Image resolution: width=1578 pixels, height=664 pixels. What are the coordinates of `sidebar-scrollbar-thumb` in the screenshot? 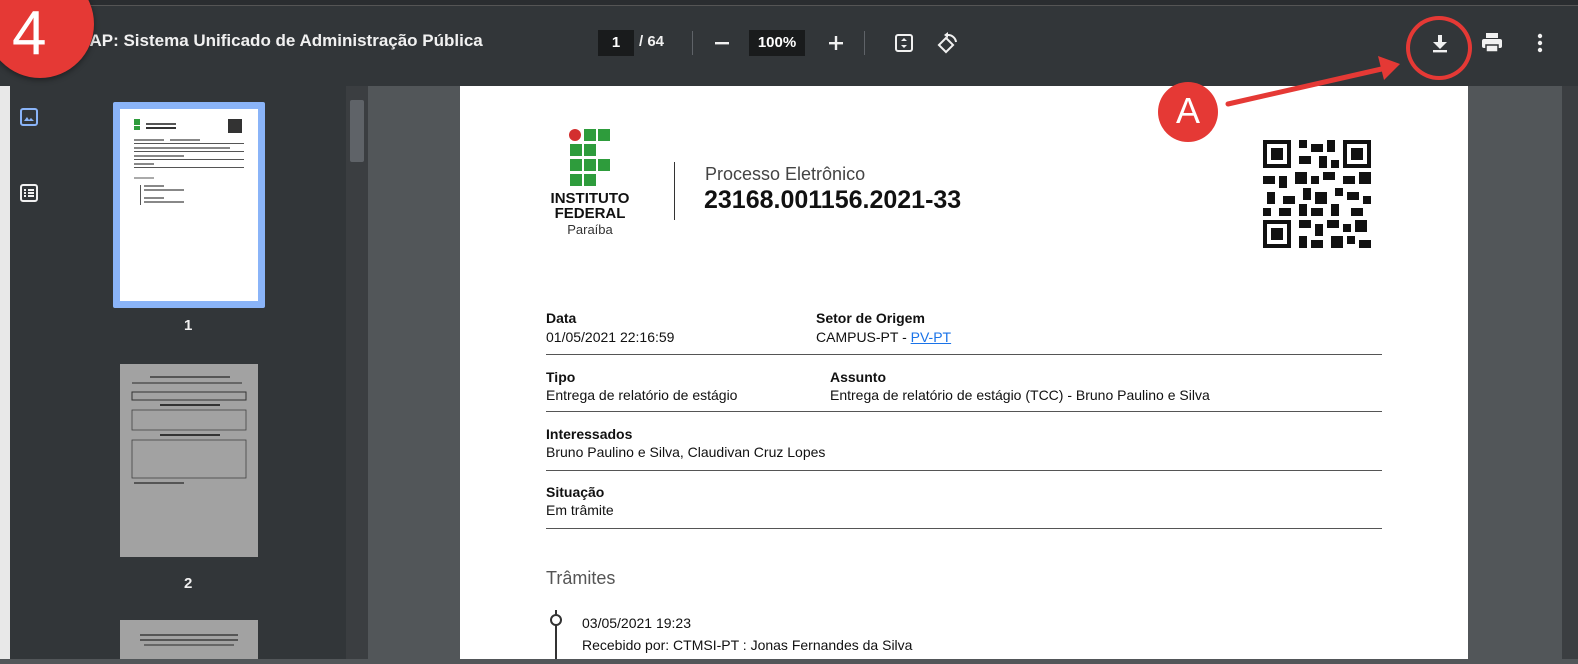 It's located at (357, 131).